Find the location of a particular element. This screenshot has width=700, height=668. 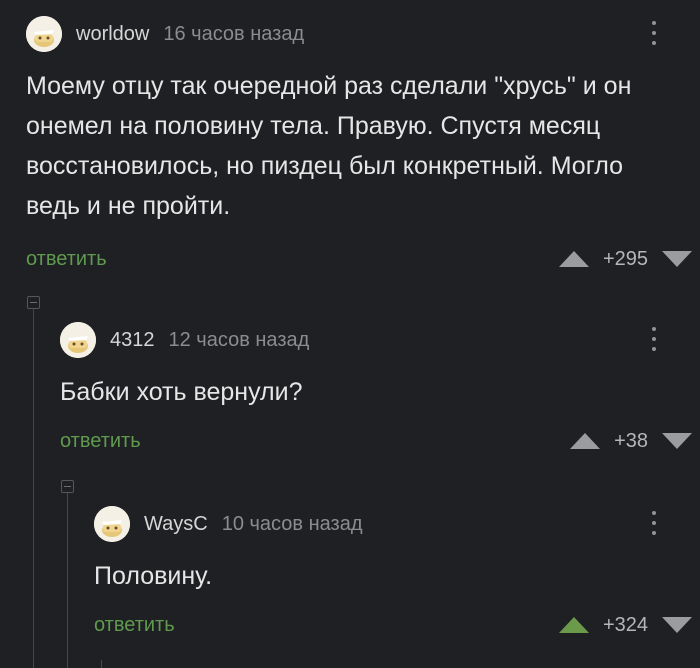

score: +38 is located at coordinates (631, 440).